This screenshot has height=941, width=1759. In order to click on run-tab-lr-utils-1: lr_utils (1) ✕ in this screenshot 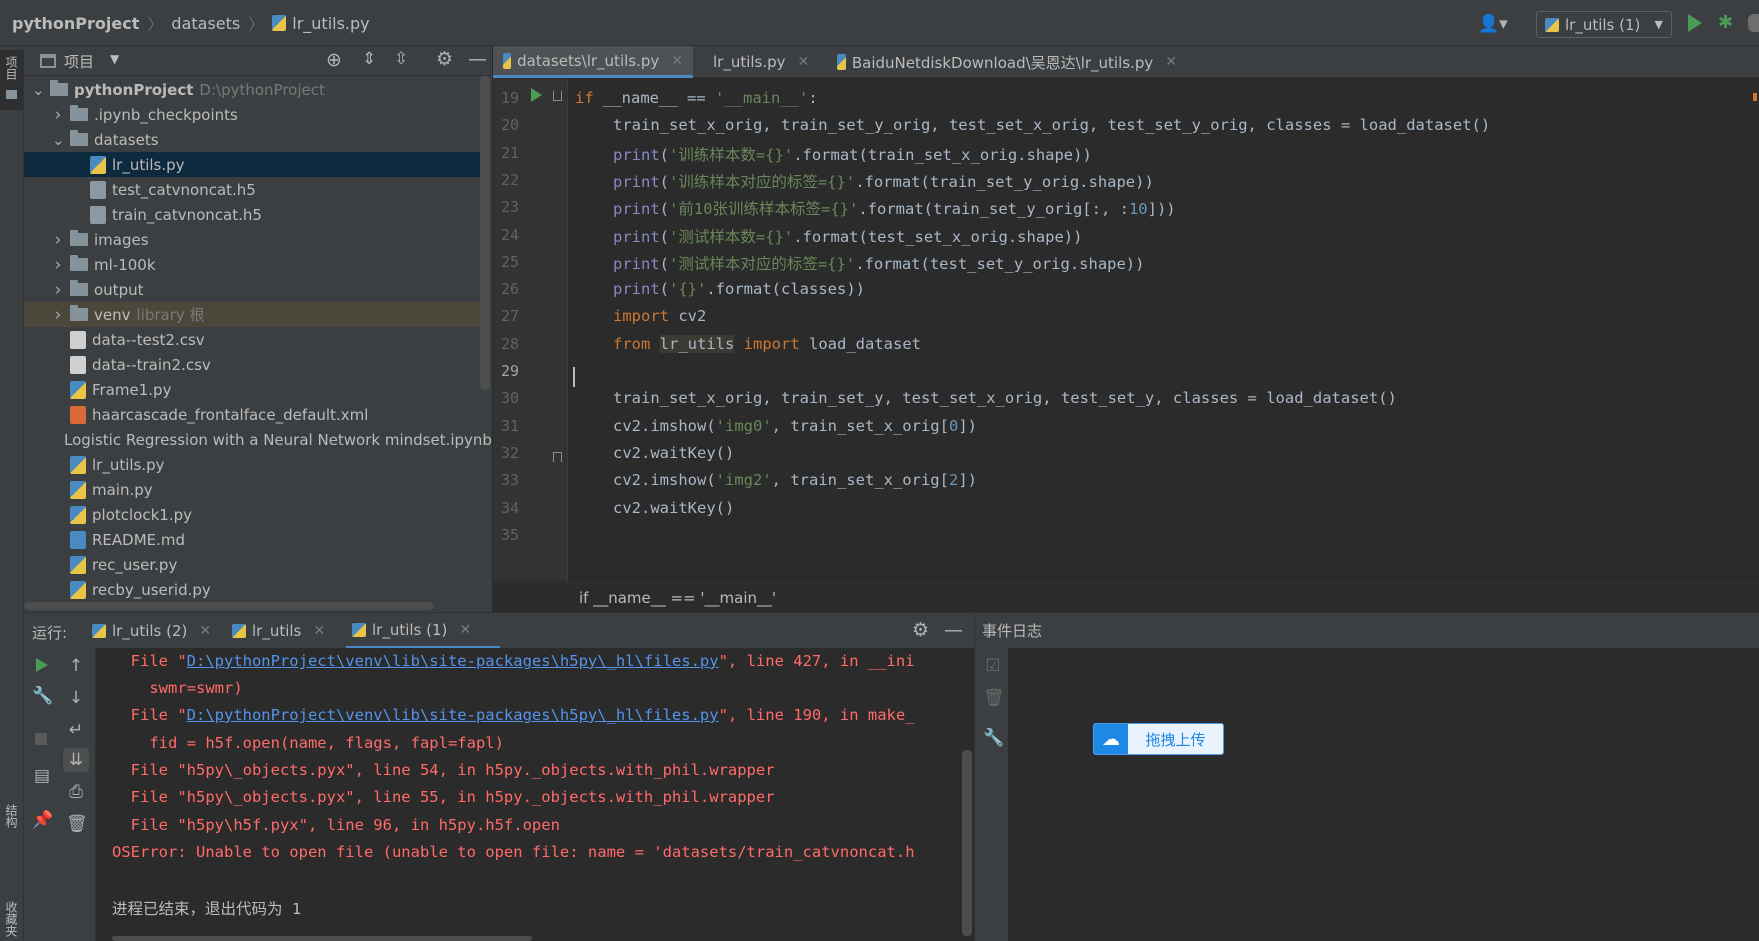, I will do `click(423, 631)`.